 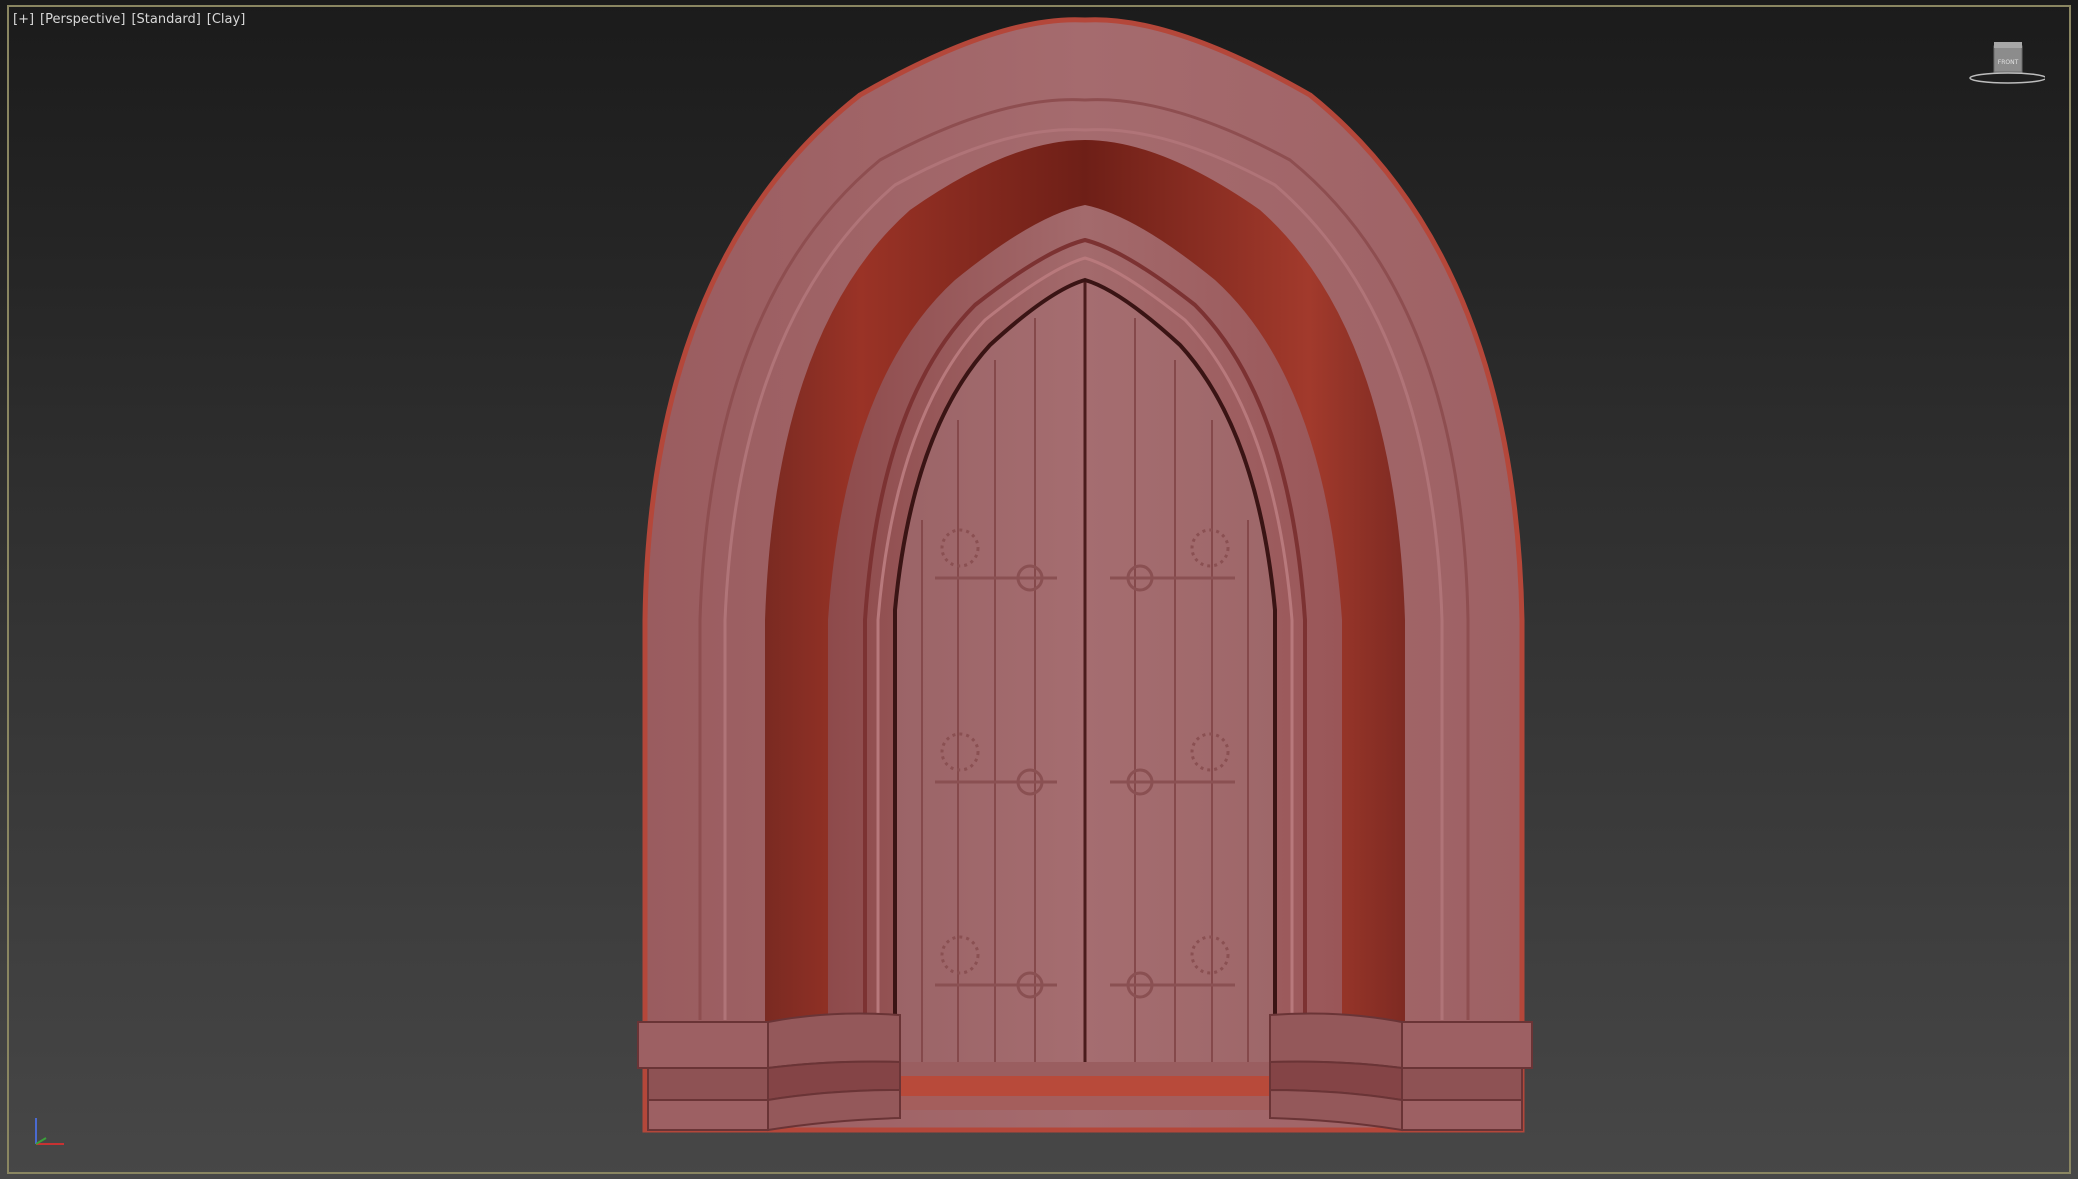 I want to click on viewport-view-menu: [Perspective], so click(x=82, y=20).